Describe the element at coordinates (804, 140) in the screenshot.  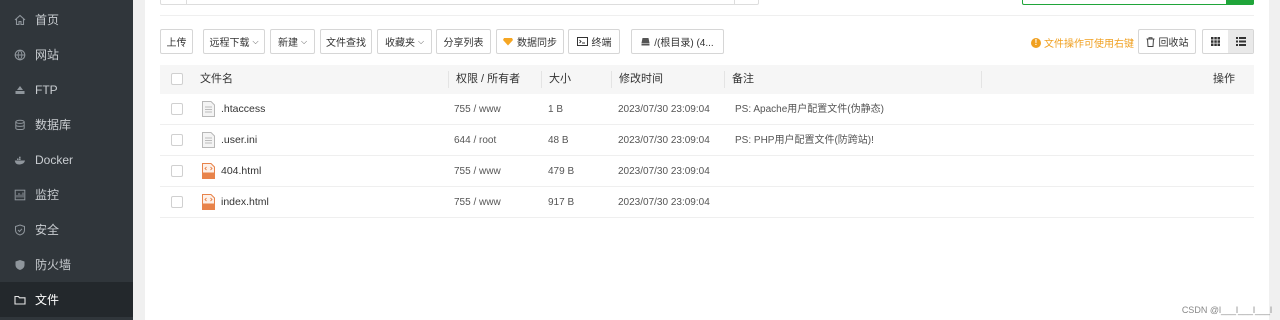
I see `file-note: PS: PHP用户配置文件(防跨站)!` at that location.